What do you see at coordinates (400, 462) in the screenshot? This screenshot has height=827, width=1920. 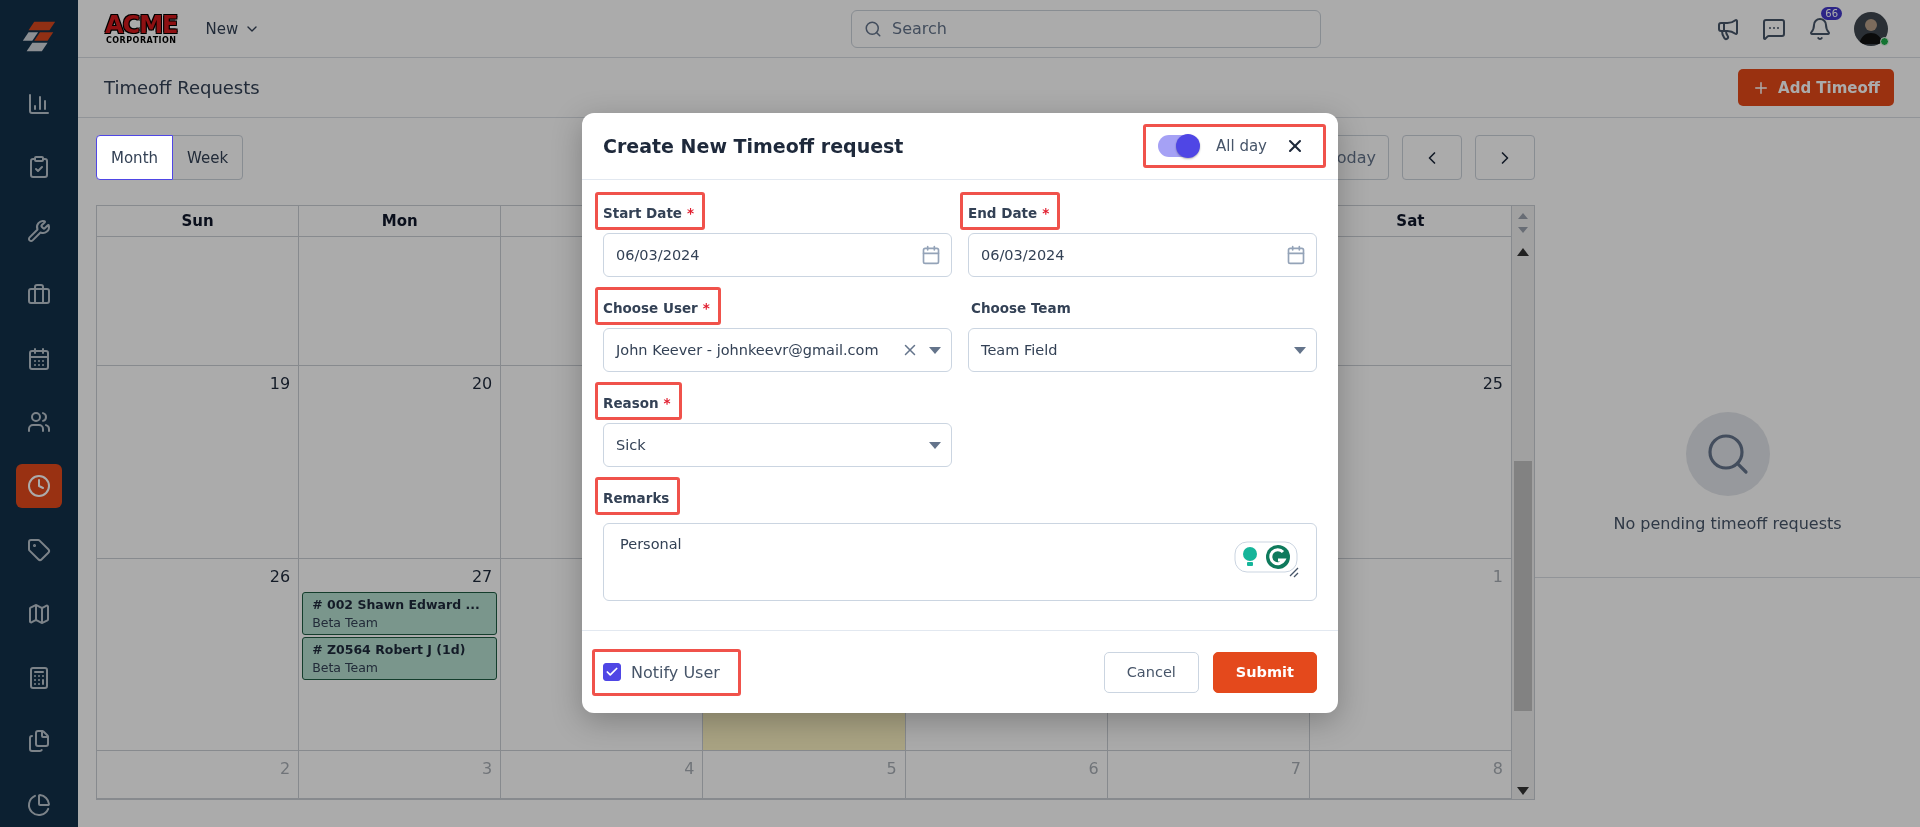 I see `day-cell: 20` at bounding box center [400, 462].